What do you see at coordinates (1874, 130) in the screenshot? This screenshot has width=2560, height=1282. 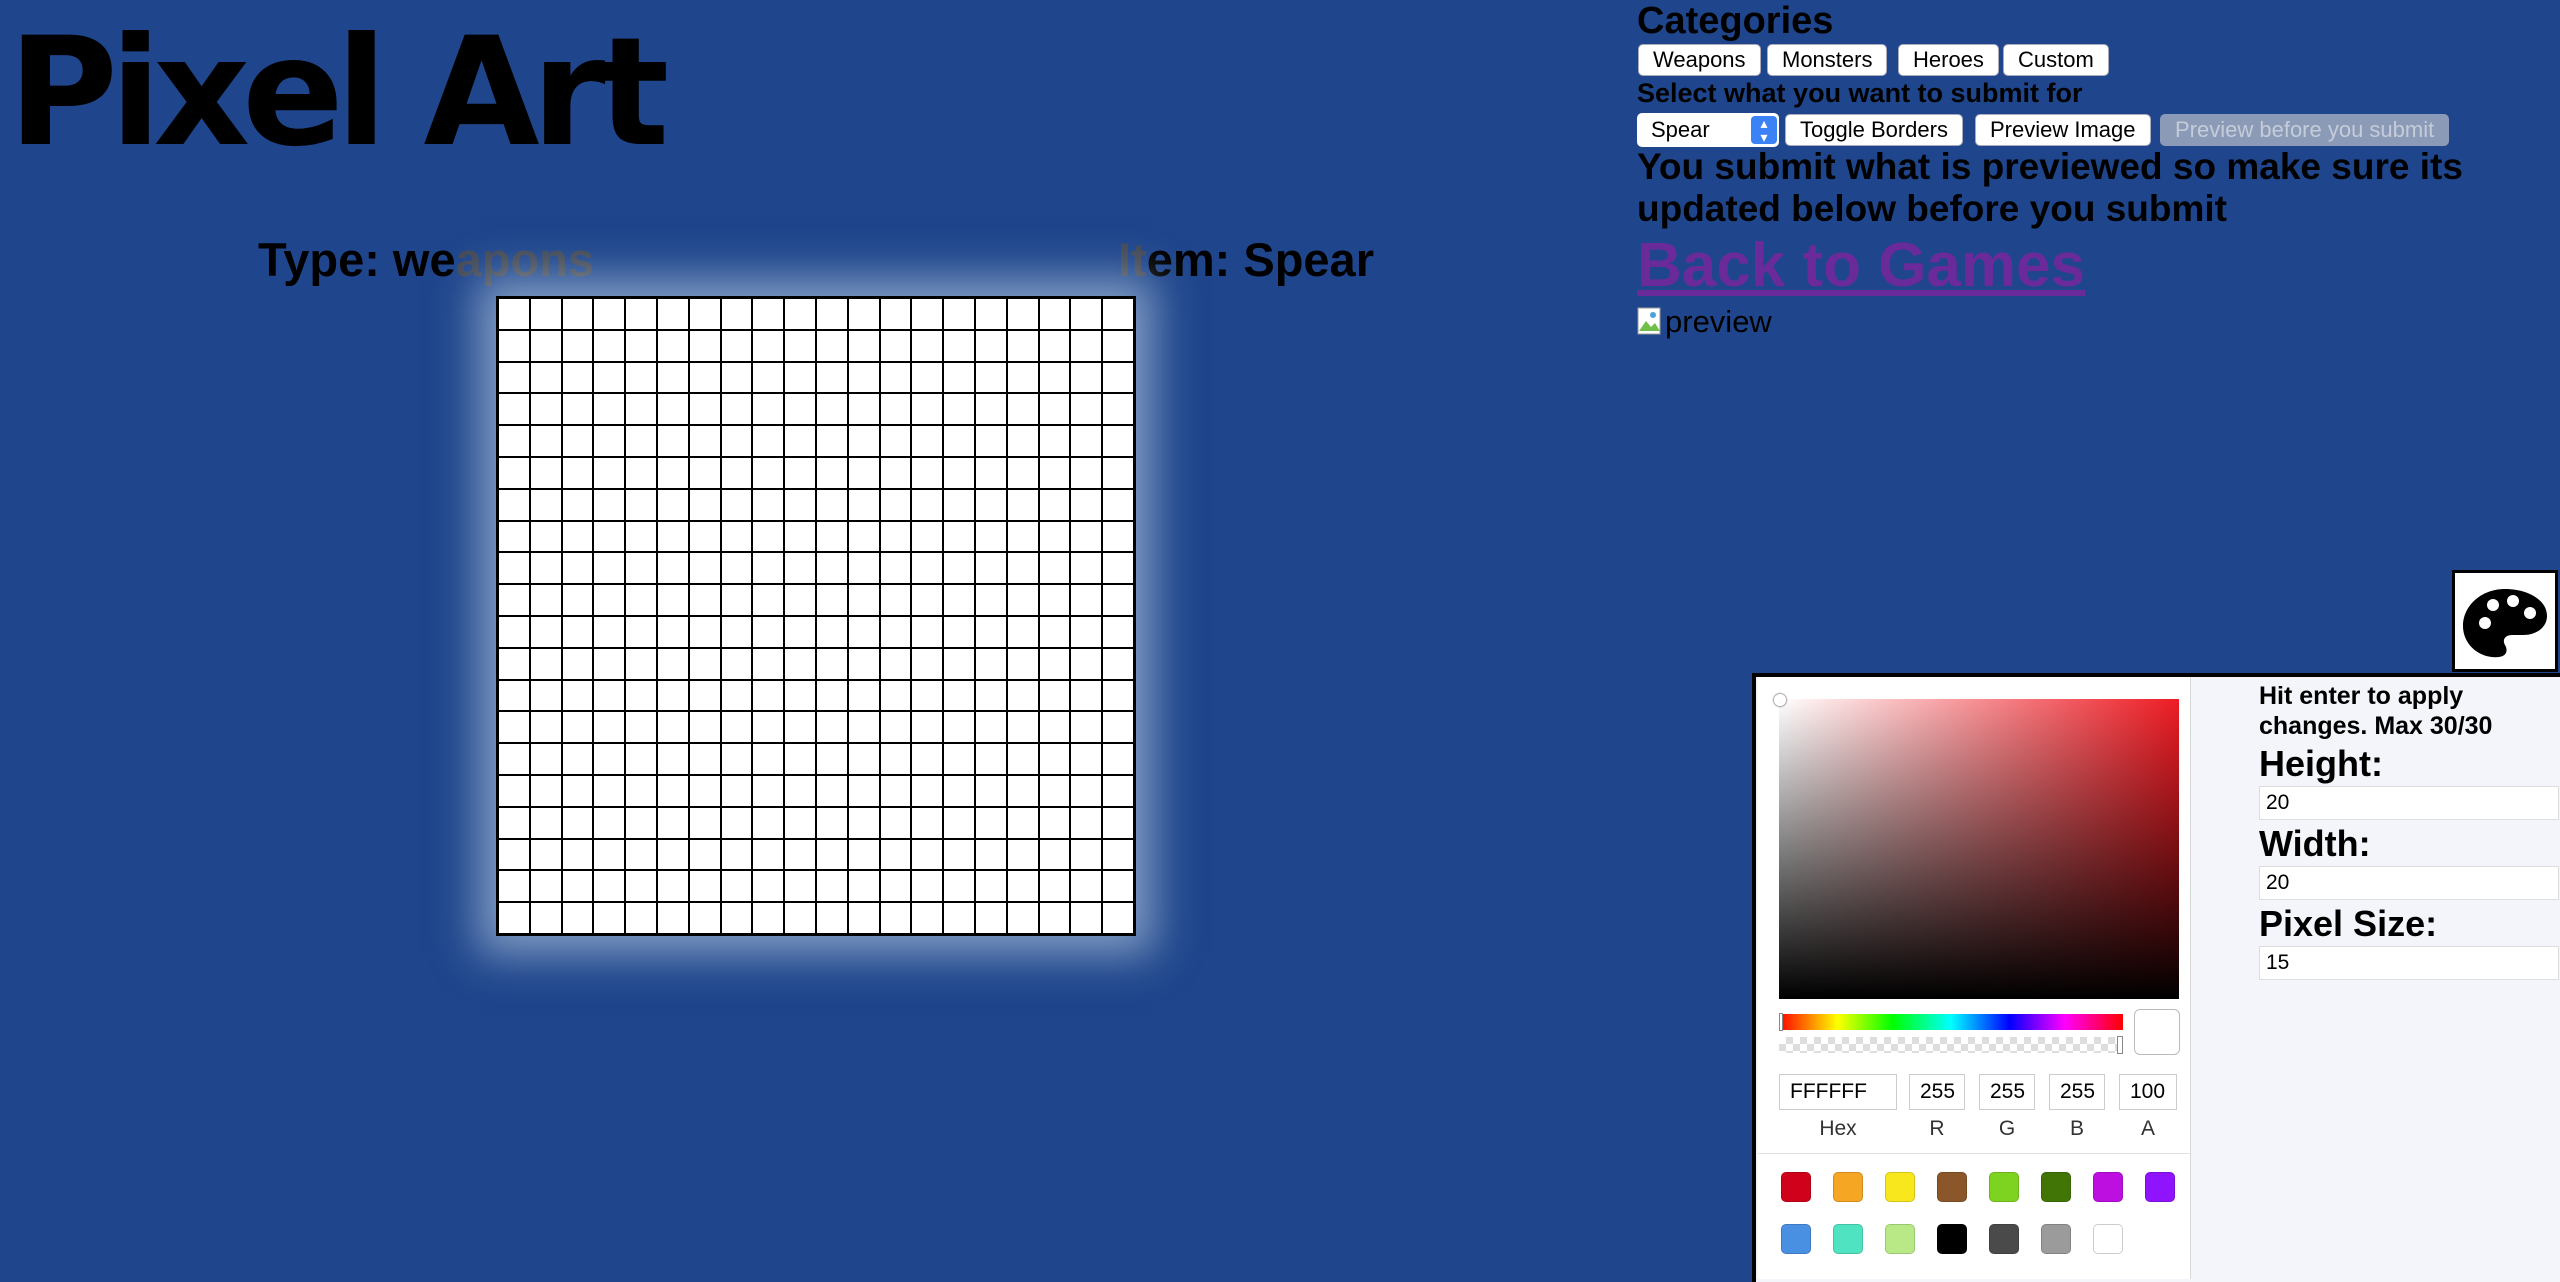 I see `toggle-borders-button: Toggle Borders` at bounding box center [1874, 130].